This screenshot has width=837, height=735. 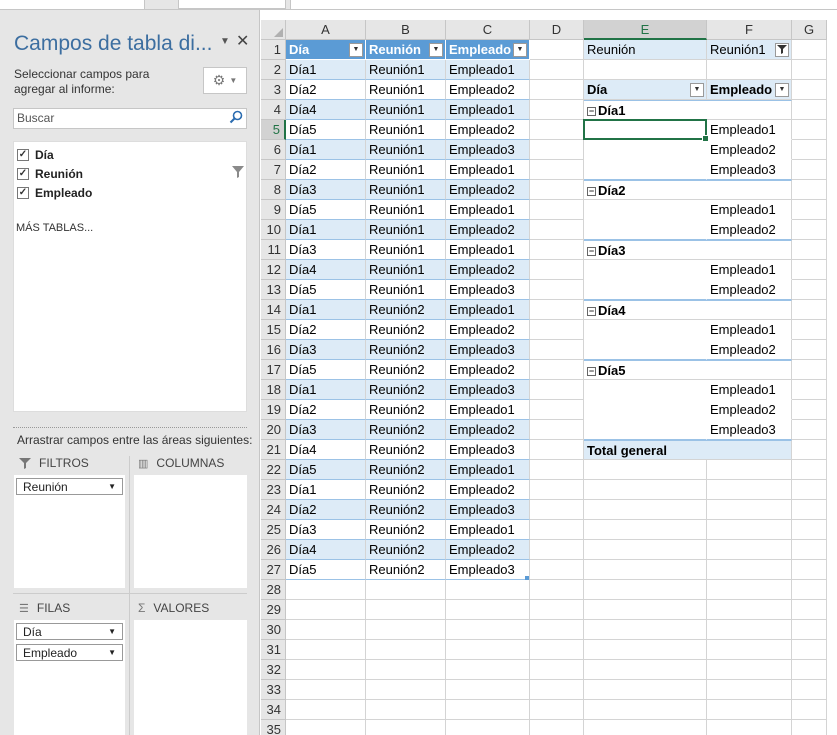 I want to click on table-row-cell: Día5, so click(x=326, y=470).